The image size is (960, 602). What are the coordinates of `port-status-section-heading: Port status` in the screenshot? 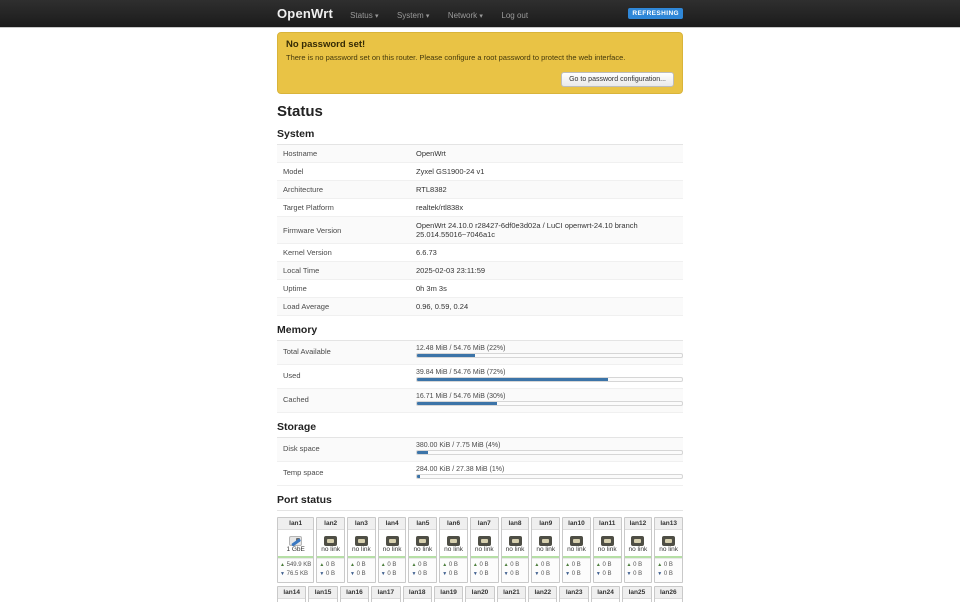 It's located at (480, 502).